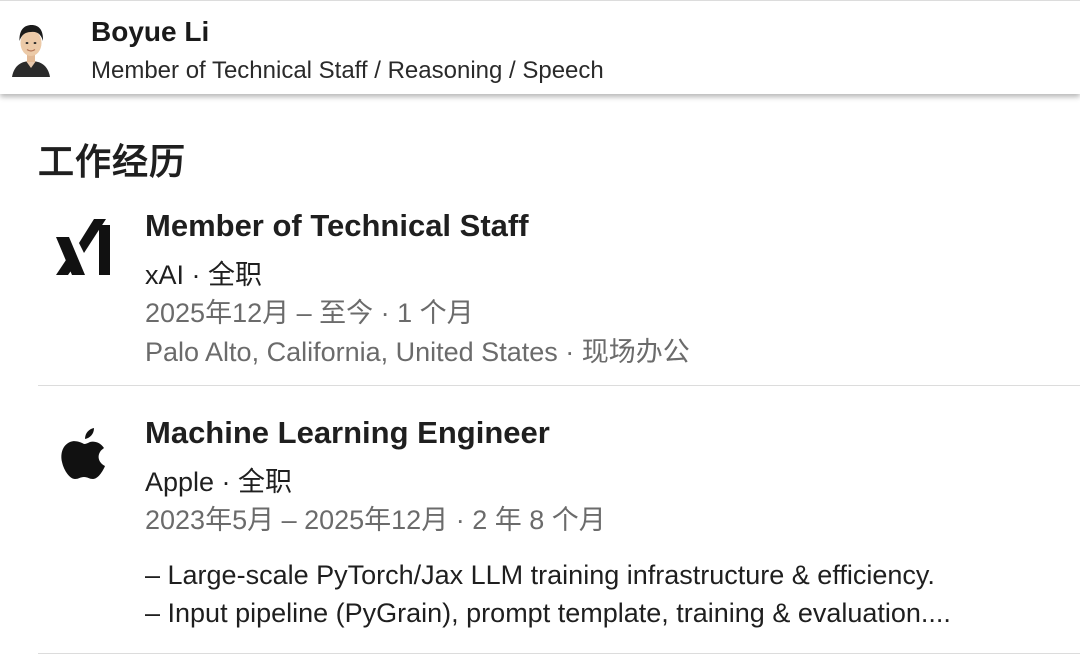 The height and width of the screenshot is (655, 1080). Describe the element at coordinates (31, 48) in the screenshot. I see `person-avatar-icon` at that location.